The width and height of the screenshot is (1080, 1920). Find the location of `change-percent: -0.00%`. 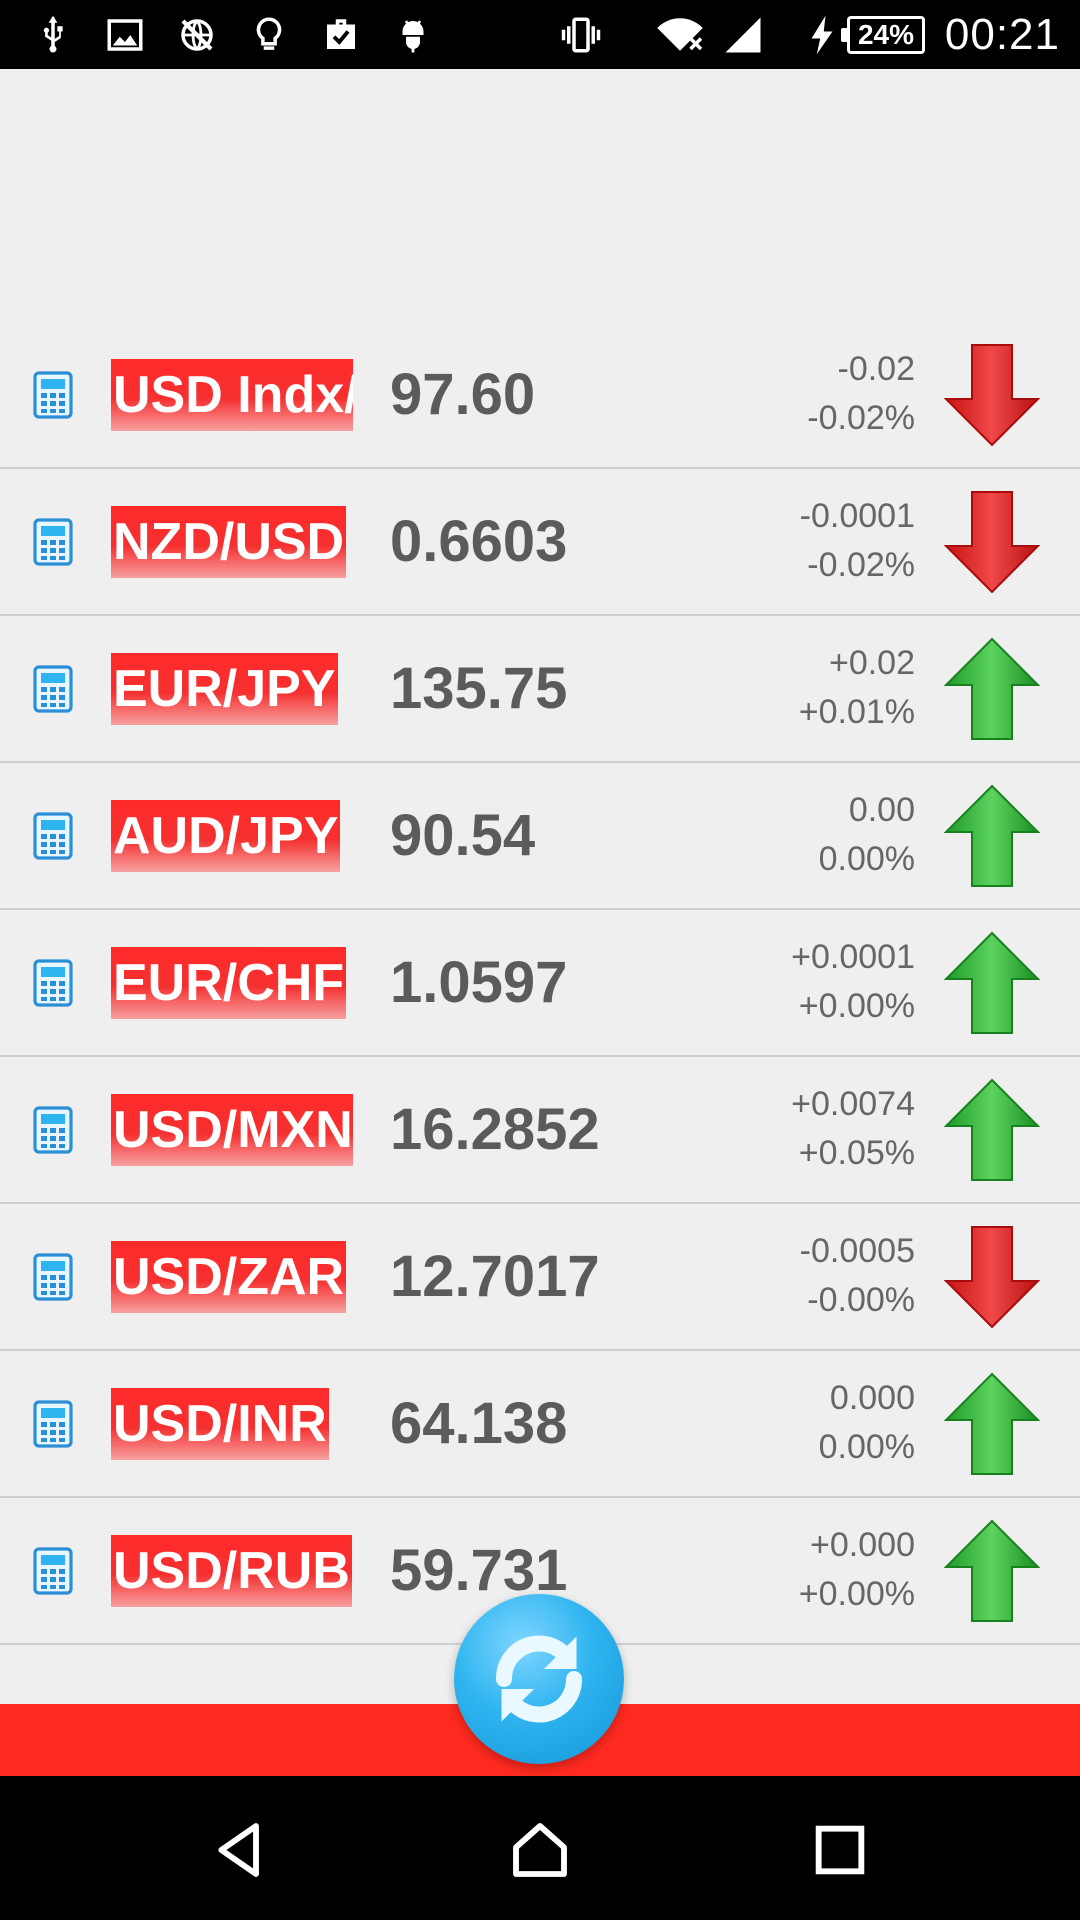

change-percent: -0.00% is located at coordinates (861, 1299).